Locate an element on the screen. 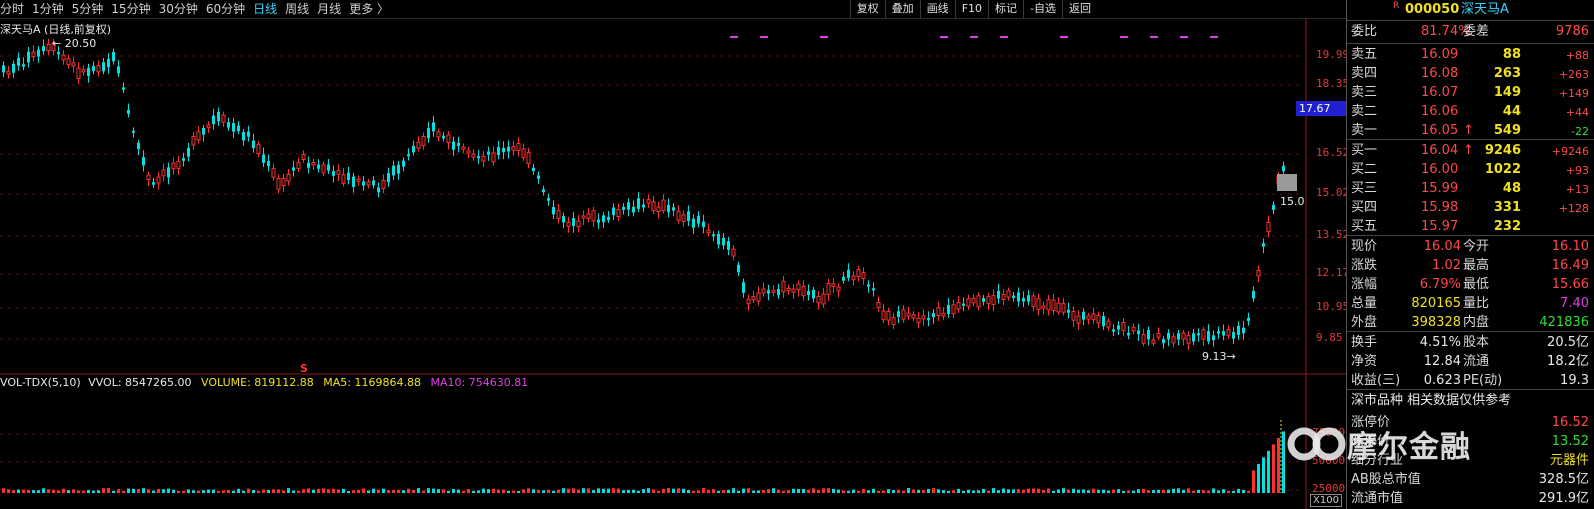 Image resolution: width=1594 pixels, height=509 pixels. tab-period-2: 5分钟 is located at coordinates (88, 9).